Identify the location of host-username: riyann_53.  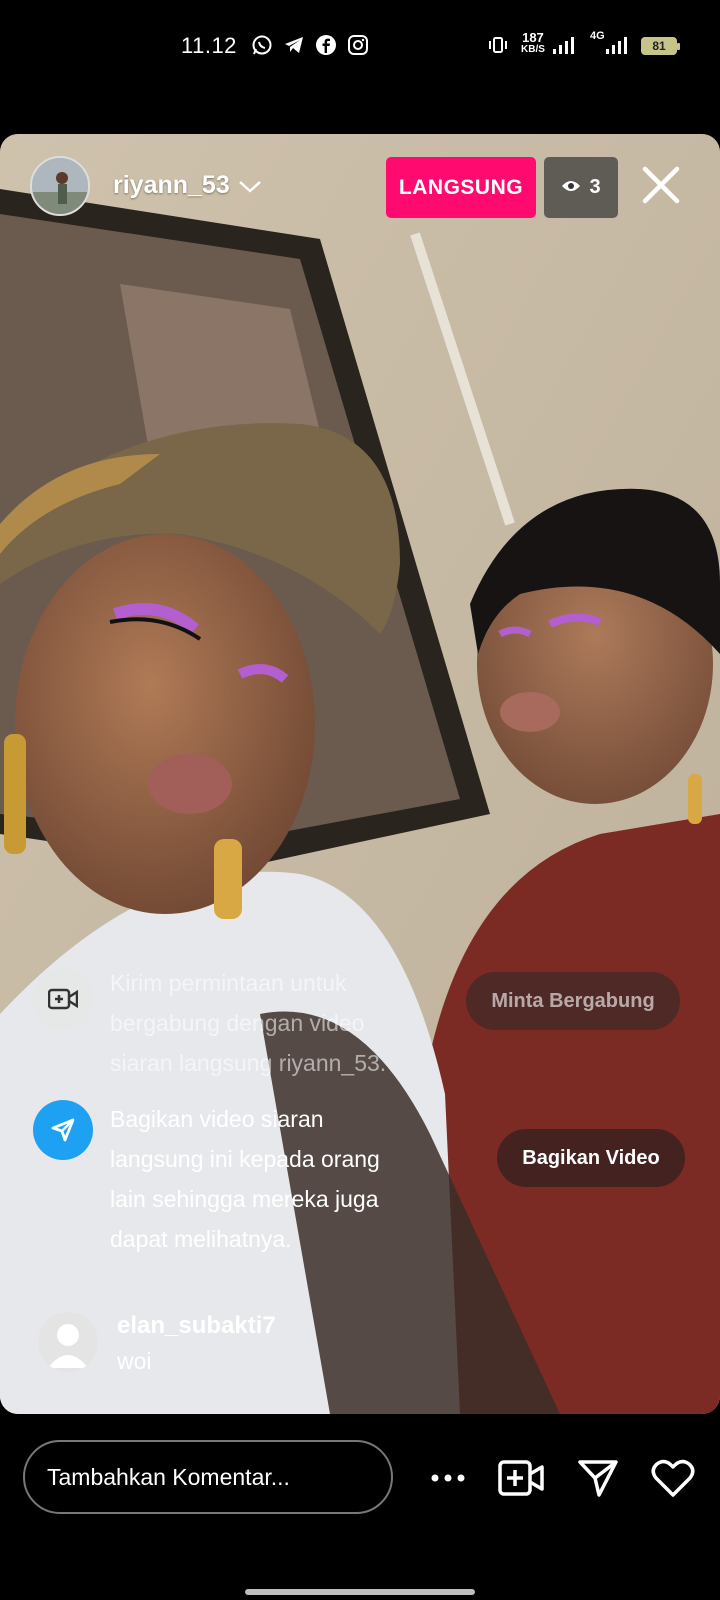
(171, 185).